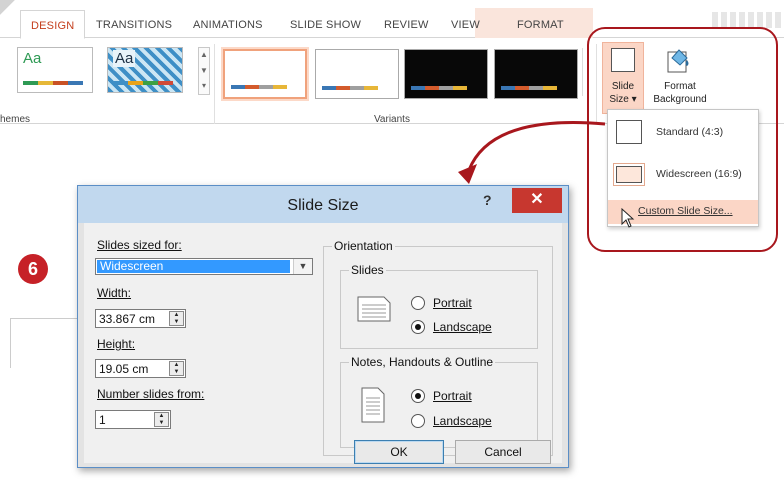 The image size is (784, 493). What do you see at coordinates (374, 309) in the screenshot?
I see `landscape-page-icon` at bounding box center [374, 309].